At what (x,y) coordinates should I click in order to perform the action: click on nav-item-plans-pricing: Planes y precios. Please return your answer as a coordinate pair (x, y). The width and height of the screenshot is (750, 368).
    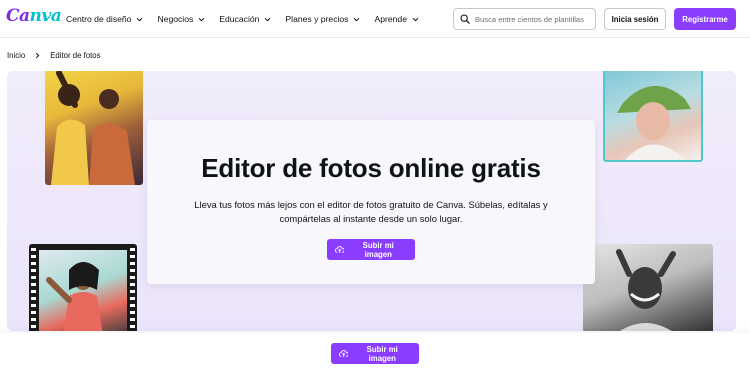
    Looking at the image, I should click on (322, 19).